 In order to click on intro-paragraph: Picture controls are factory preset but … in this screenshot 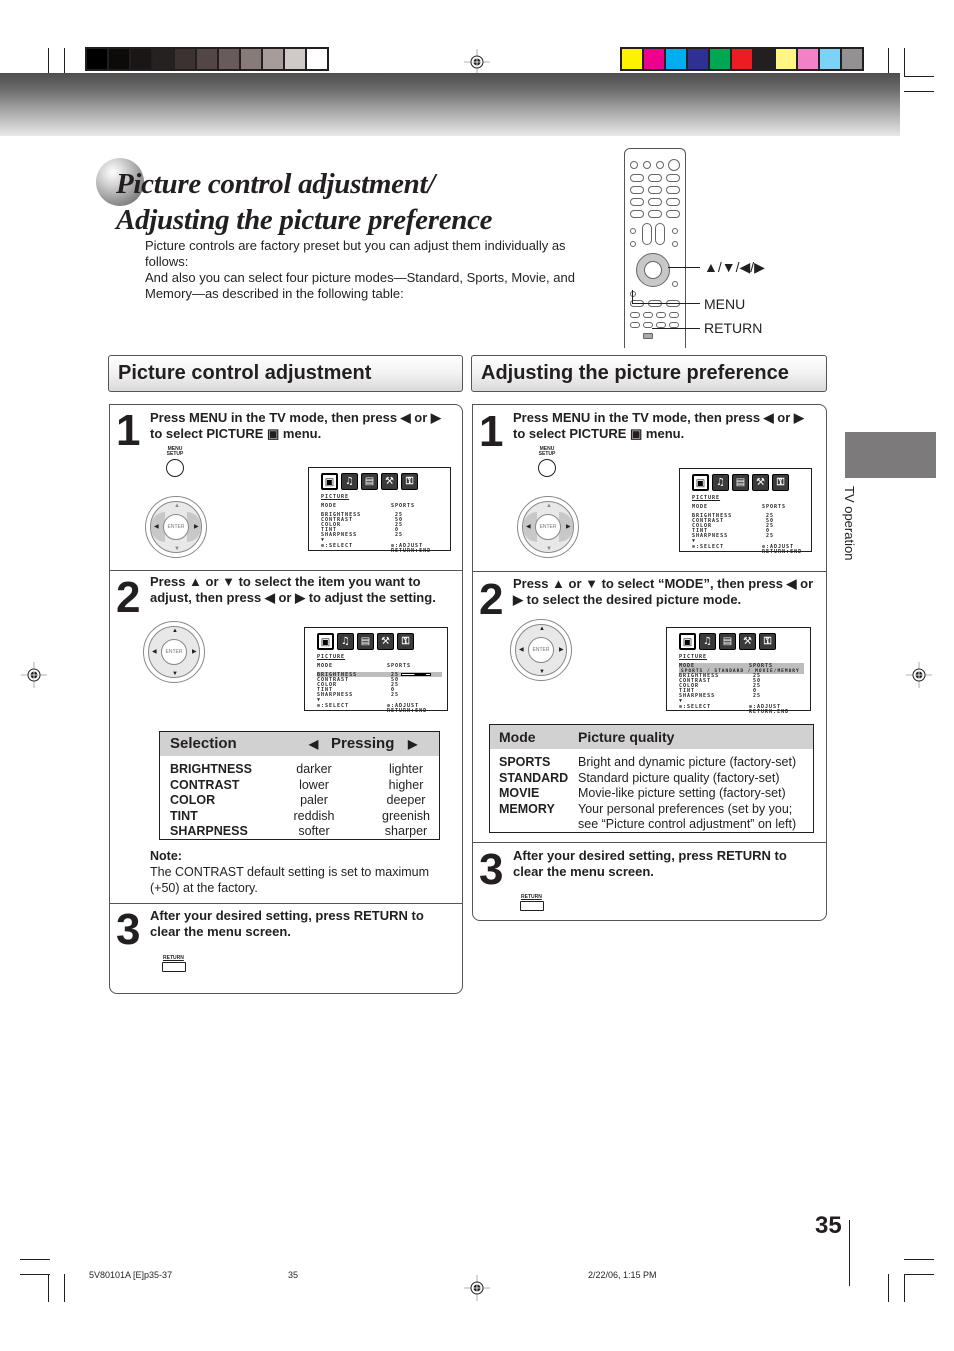, I will do `click(355, 253)`.